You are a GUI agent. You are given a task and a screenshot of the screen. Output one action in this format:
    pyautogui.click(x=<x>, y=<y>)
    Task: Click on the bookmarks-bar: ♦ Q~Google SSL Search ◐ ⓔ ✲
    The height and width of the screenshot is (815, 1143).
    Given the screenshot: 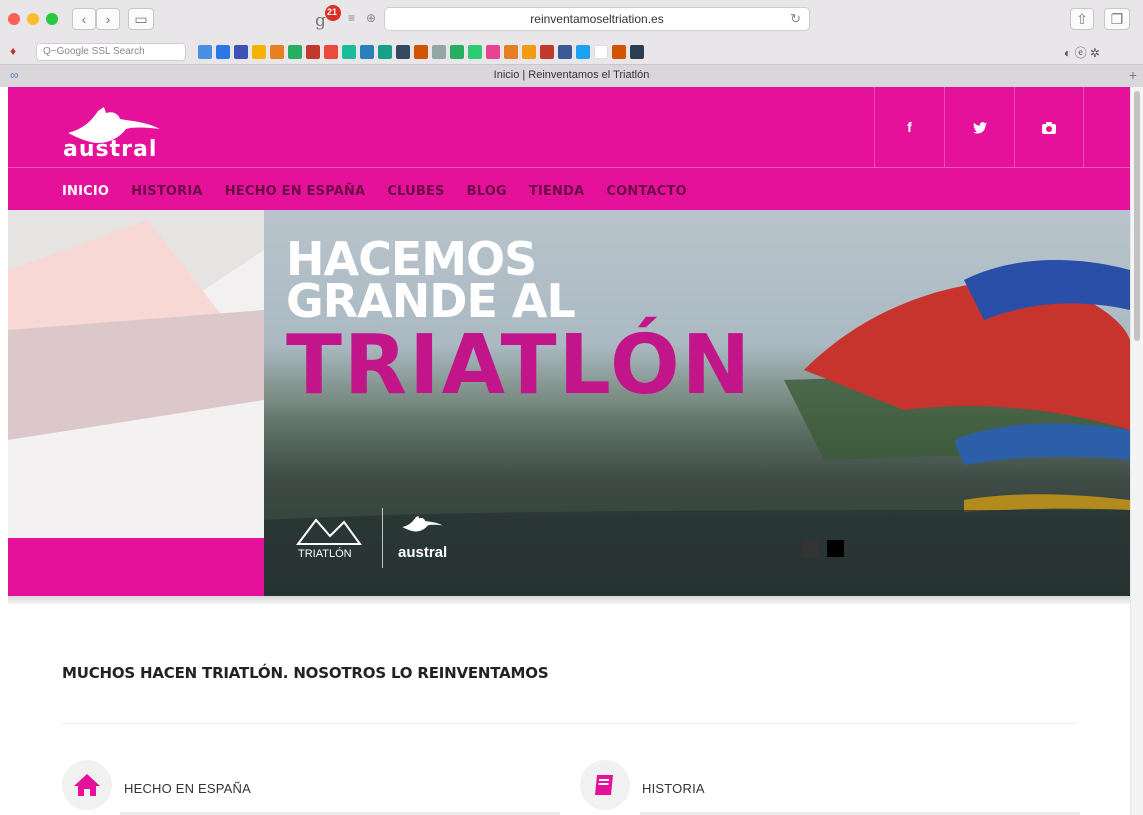 What is the action you would take?
    pyautogui.click(x=571, y=52)
    